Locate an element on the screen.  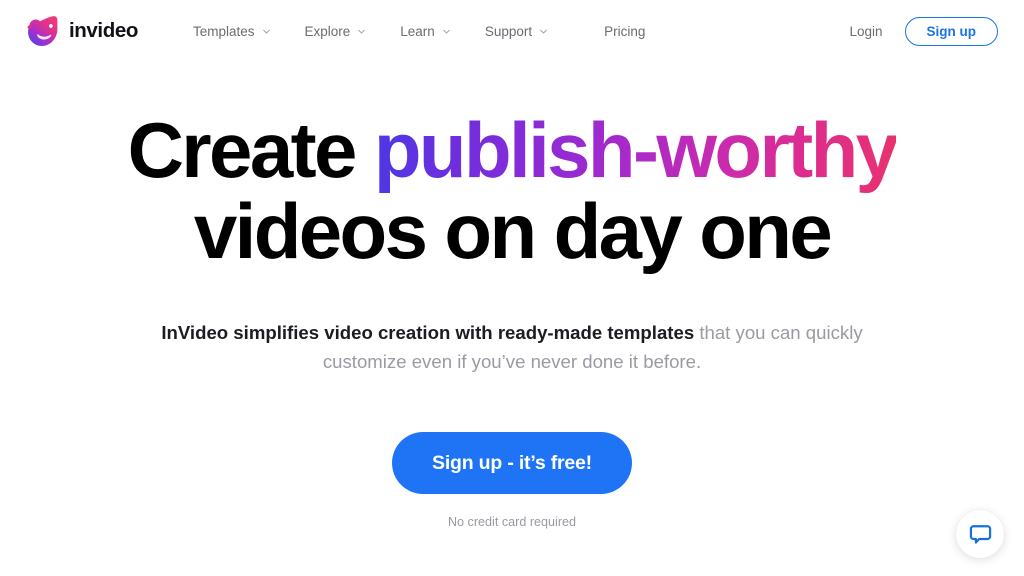
headline-gradient-part: publish-worthy is located at coordinates (636, 150).